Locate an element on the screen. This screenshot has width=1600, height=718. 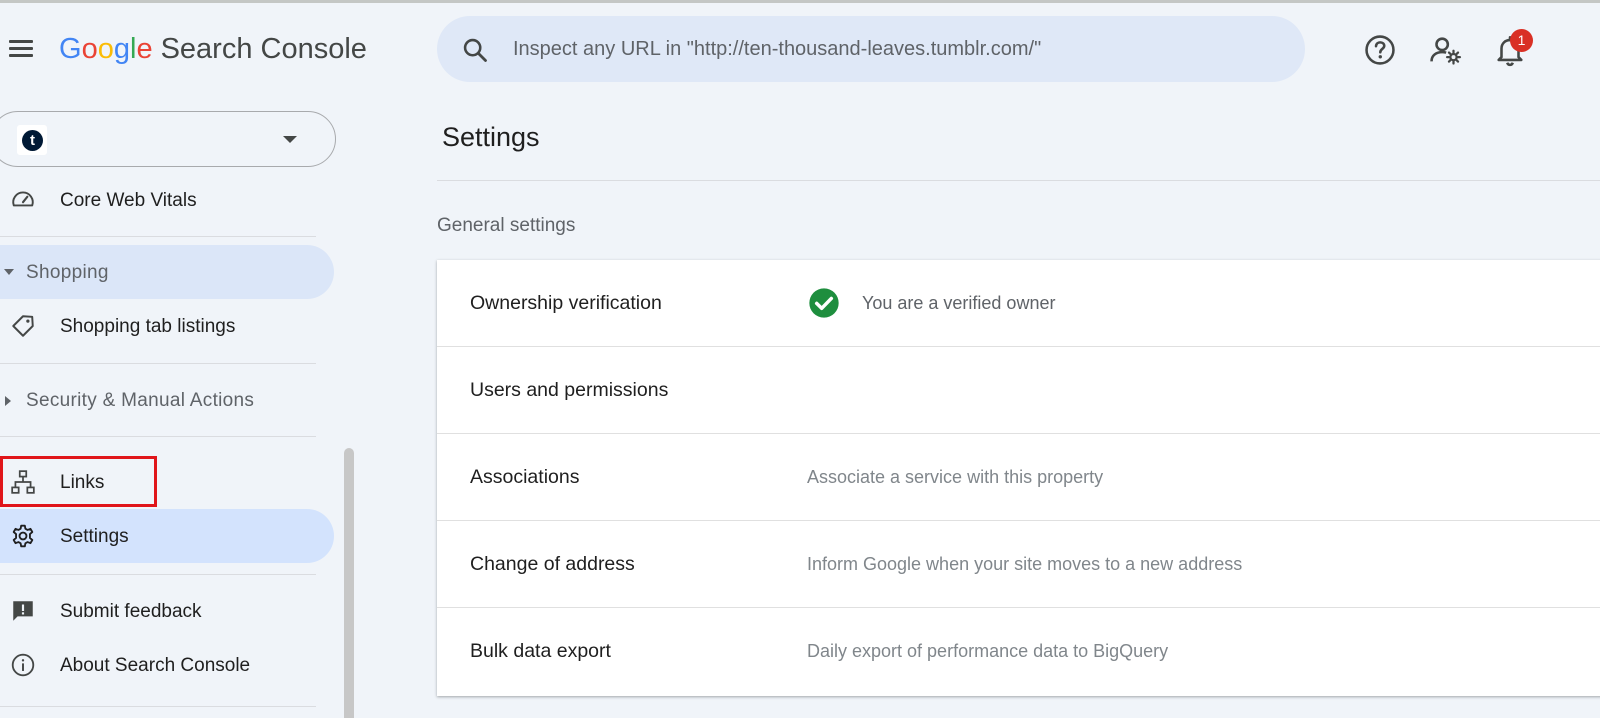
product-name: Search Console is located at coordinates (263, 49).